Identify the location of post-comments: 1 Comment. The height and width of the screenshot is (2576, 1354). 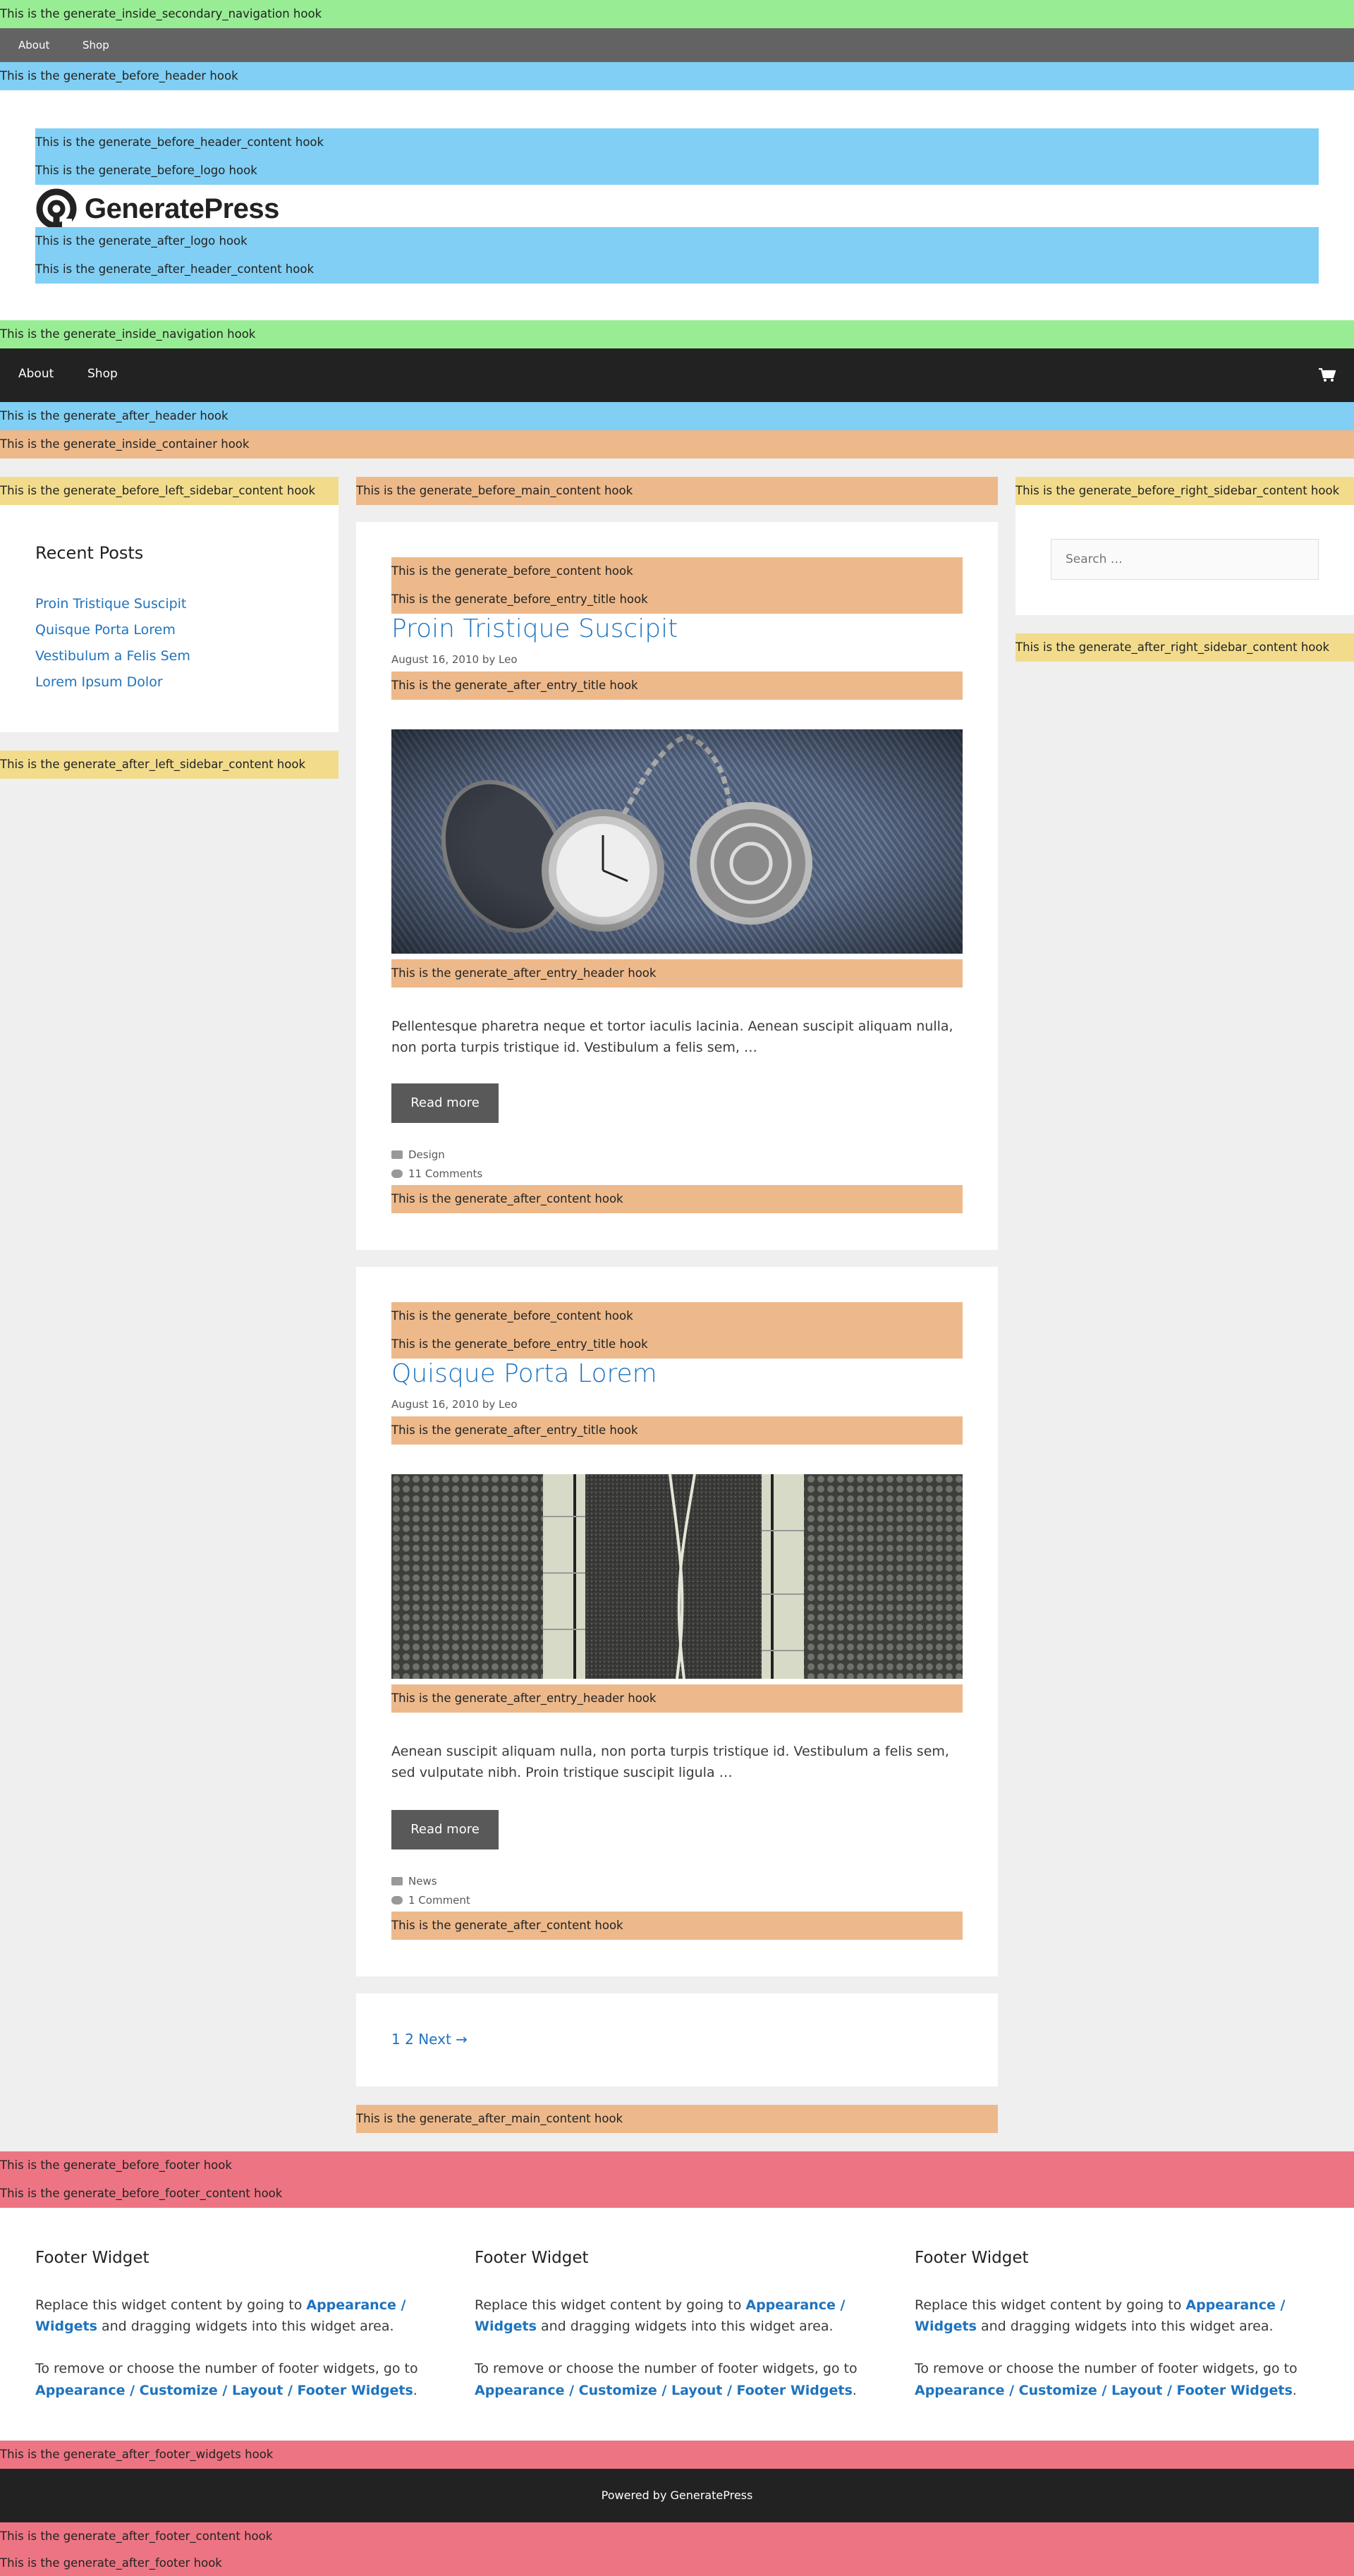
(430, 1901).